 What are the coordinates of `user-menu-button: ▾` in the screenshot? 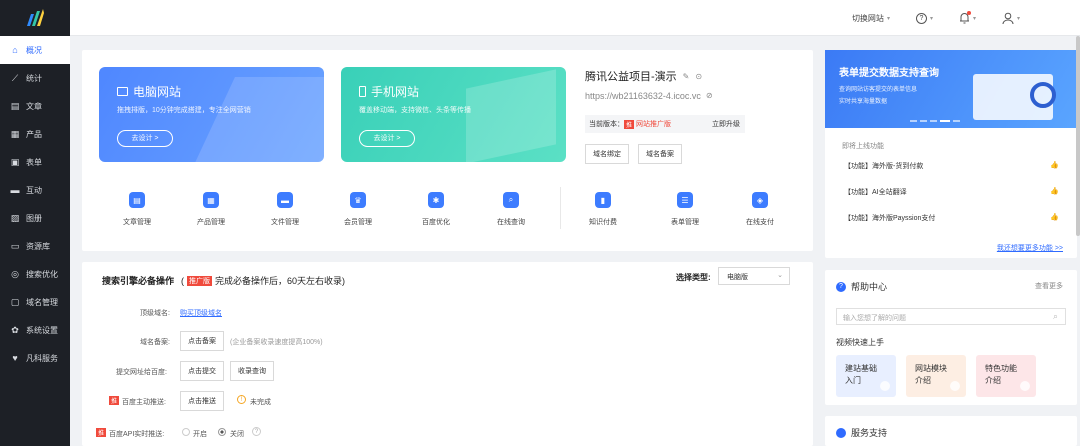 It's located at (1011, 18).